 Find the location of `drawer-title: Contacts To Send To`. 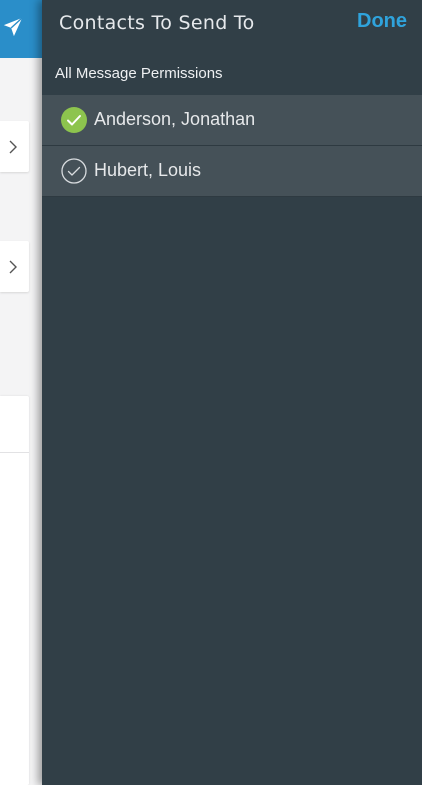

drawer-title: Contacts To Send To is located at coordinates (157, 23).